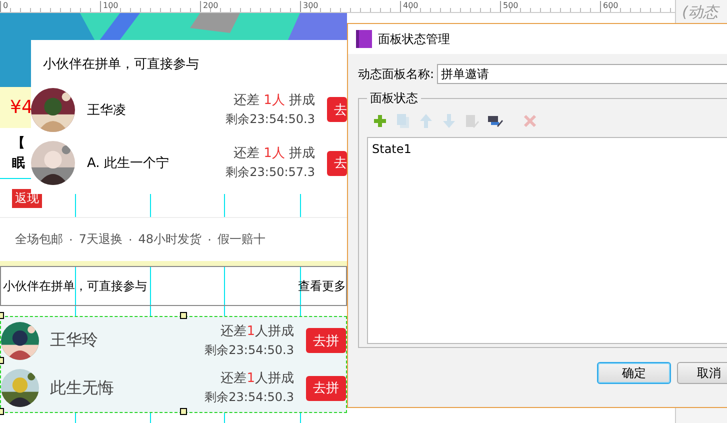 Image resolution: width=727 pixels, height=423 pixels. What do you see at coordinates (107, 110) in the screenshot?
I see `user-name: 王华凌` at bounding box center [107, 110].